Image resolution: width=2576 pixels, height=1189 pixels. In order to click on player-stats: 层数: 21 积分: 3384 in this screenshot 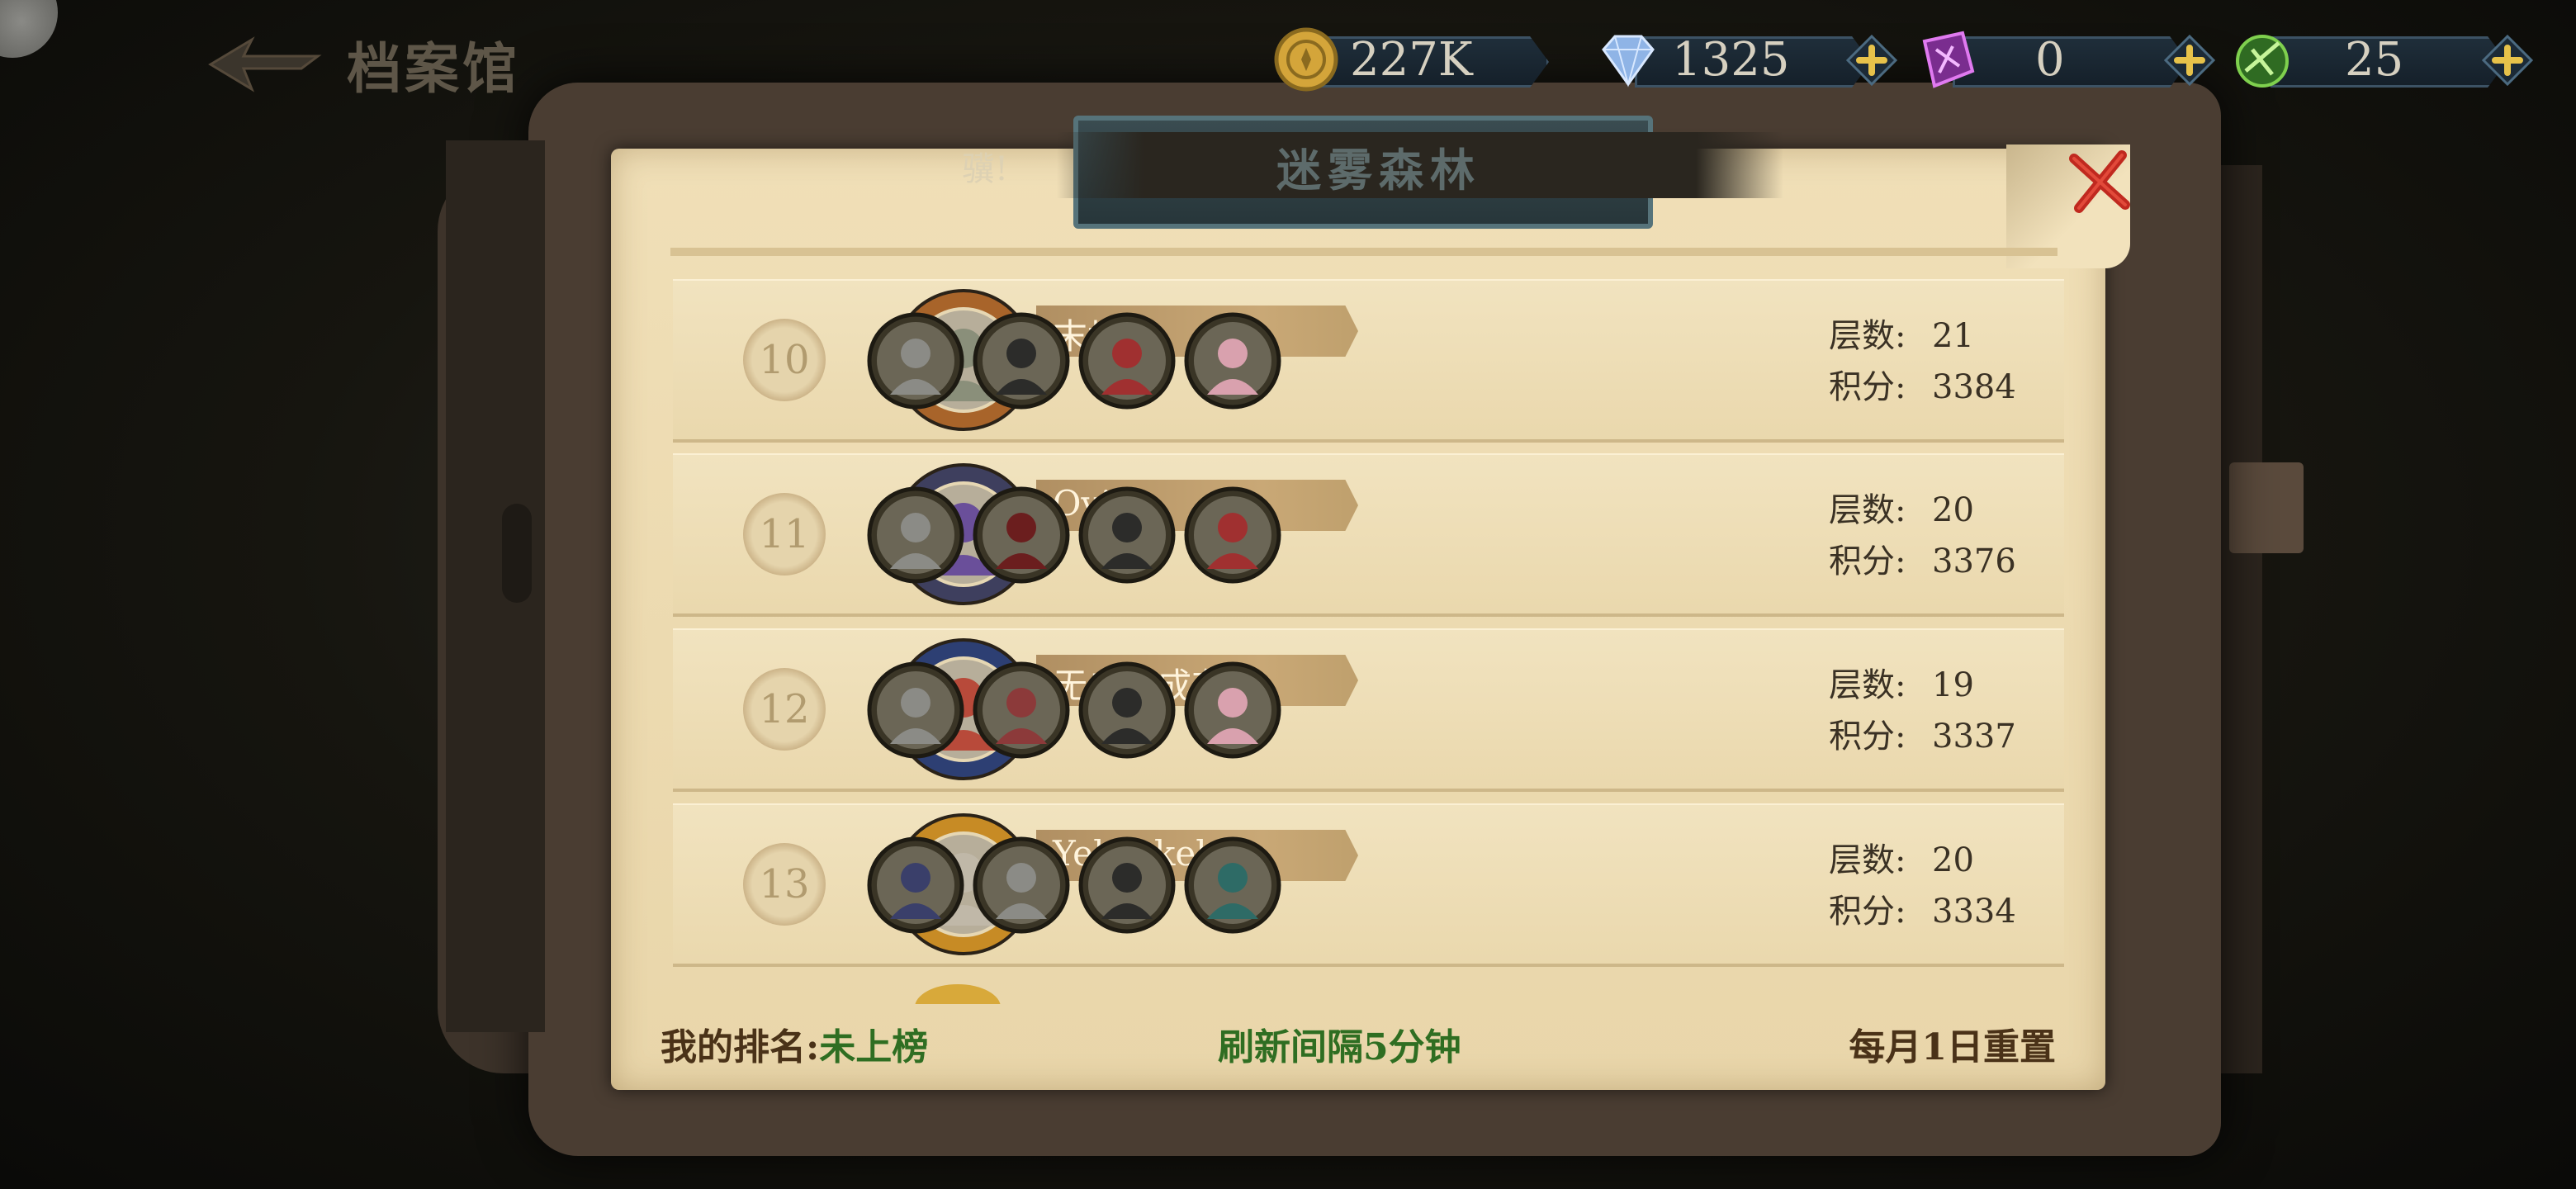, I will do `click(1922, 361)`.